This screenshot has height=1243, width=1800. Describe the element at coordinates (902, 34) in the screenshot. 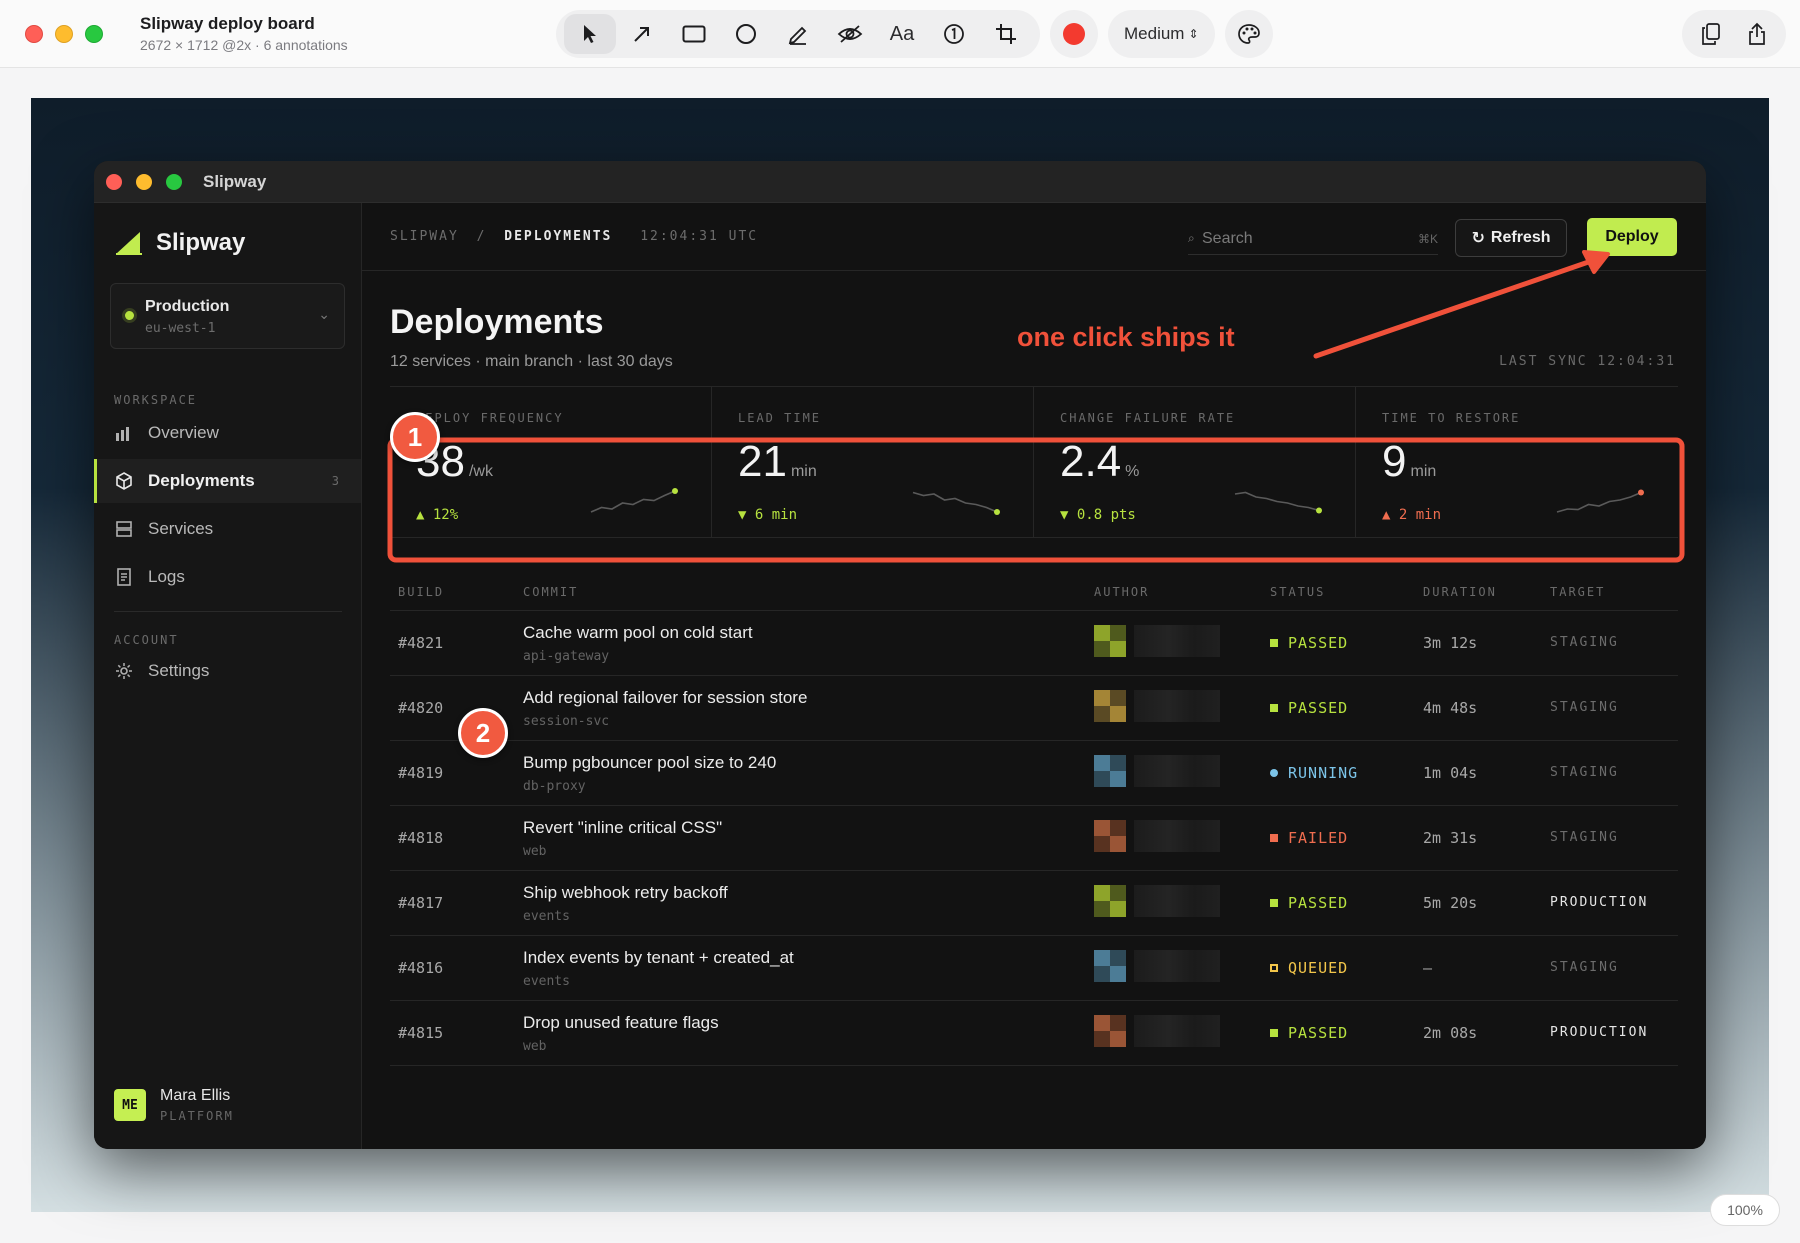

I see `text-tool: Aa` at that location.